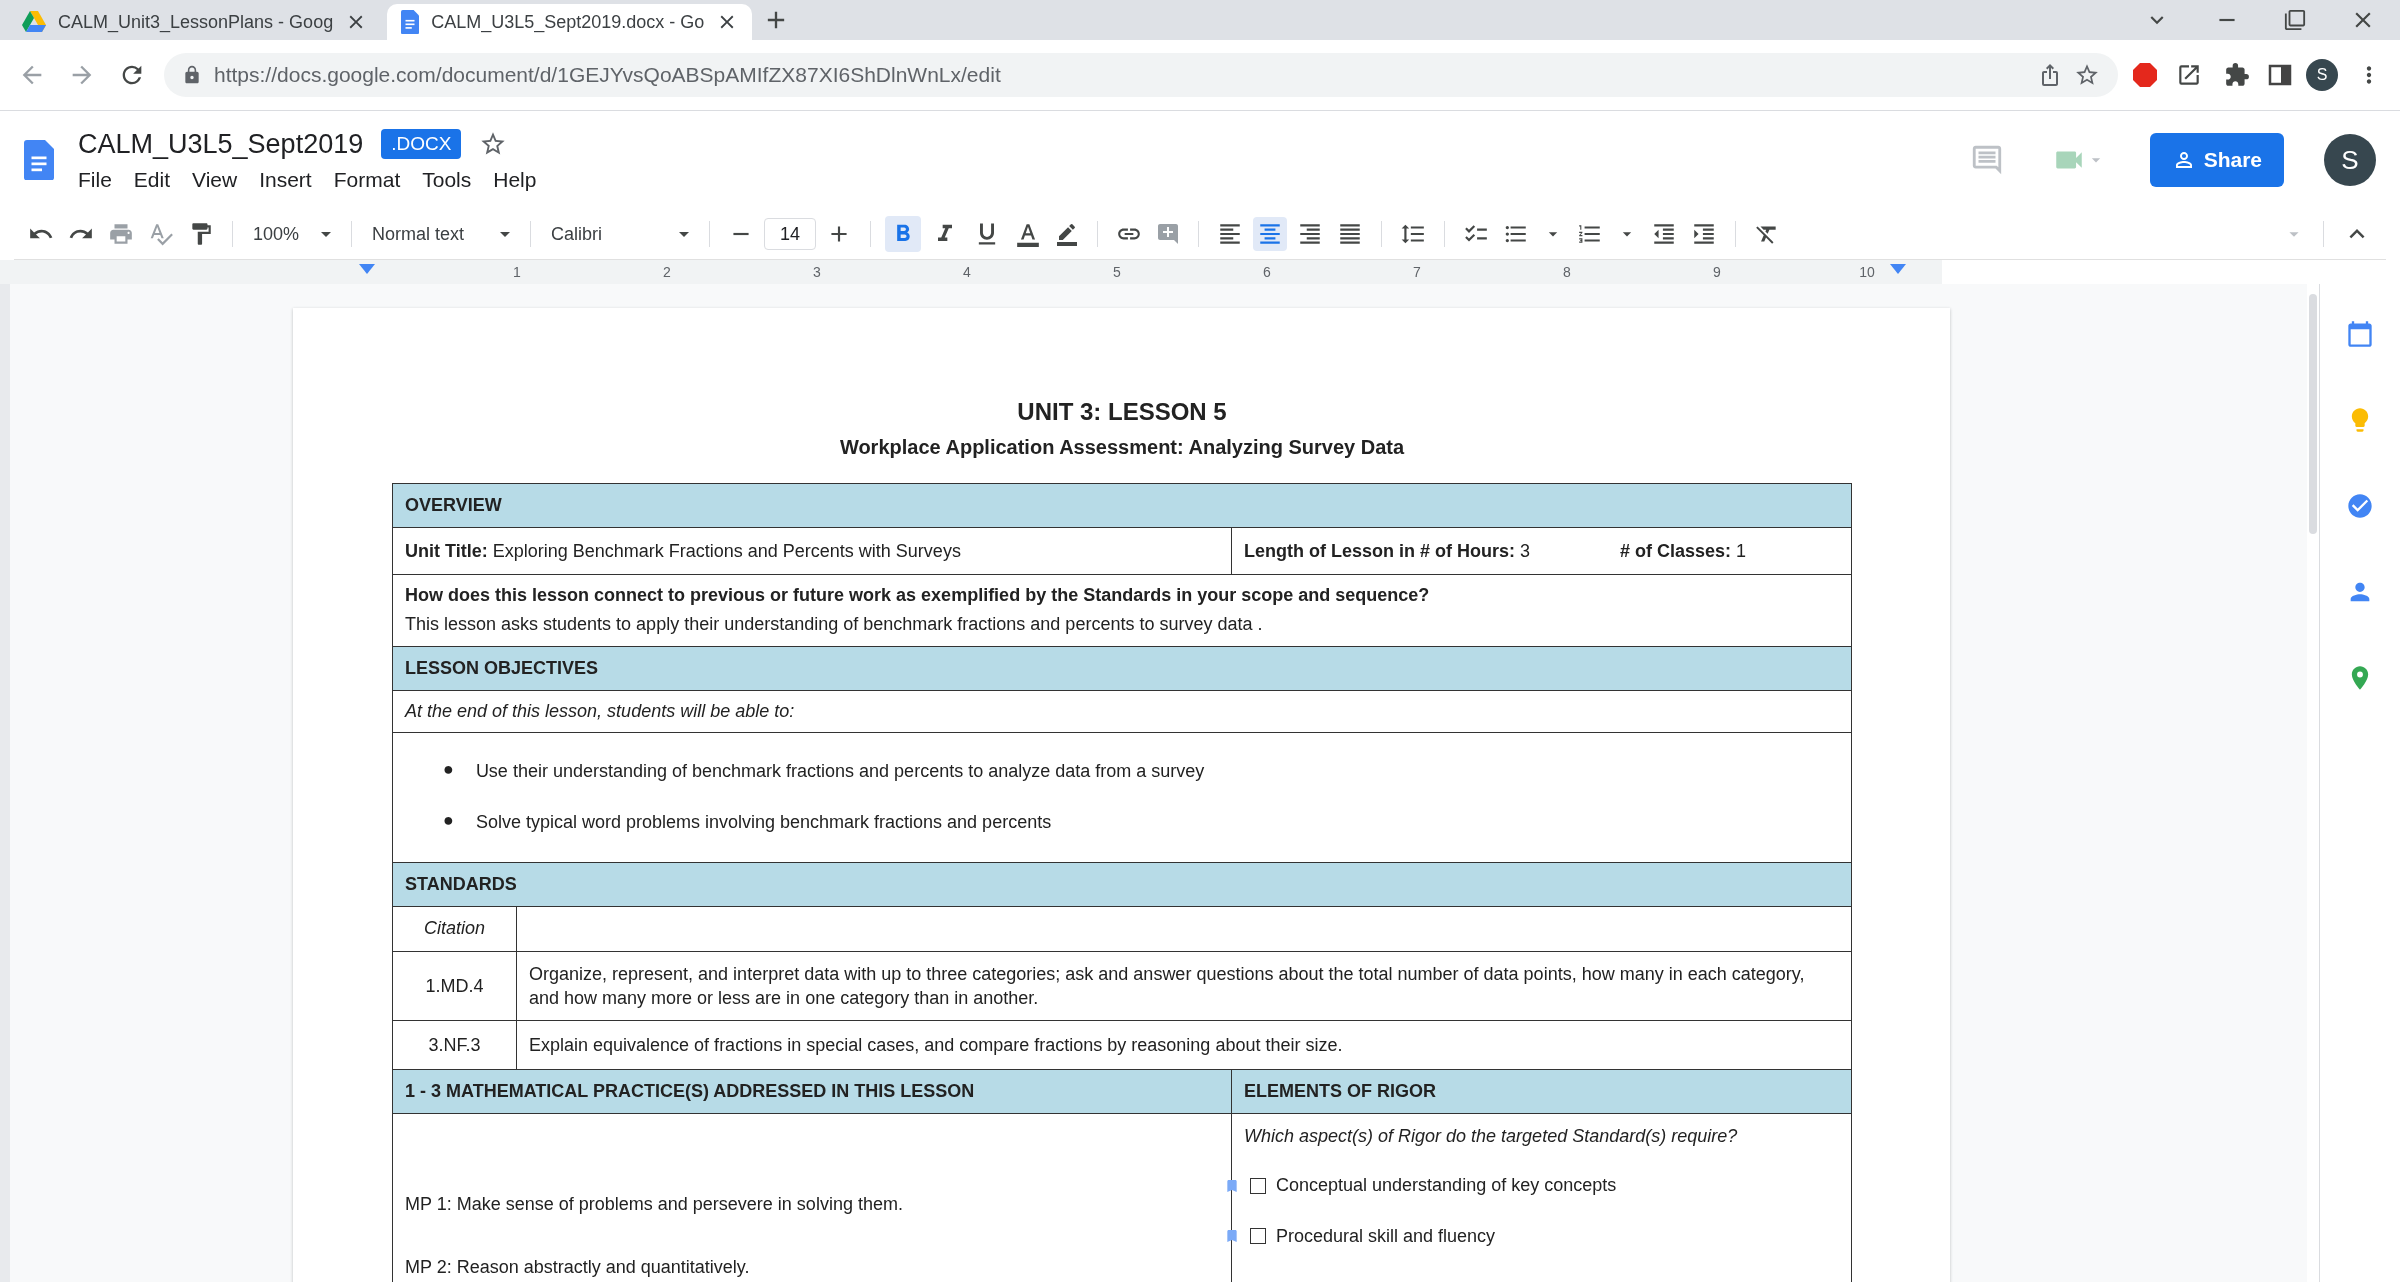 The width and height of the screenshot is (2400, 1282). Describe the element at coordinates (570, 22) in the screenshot. I see `browser-tab: CALM_U3L5_Sept2019.docx - Go` at that location.